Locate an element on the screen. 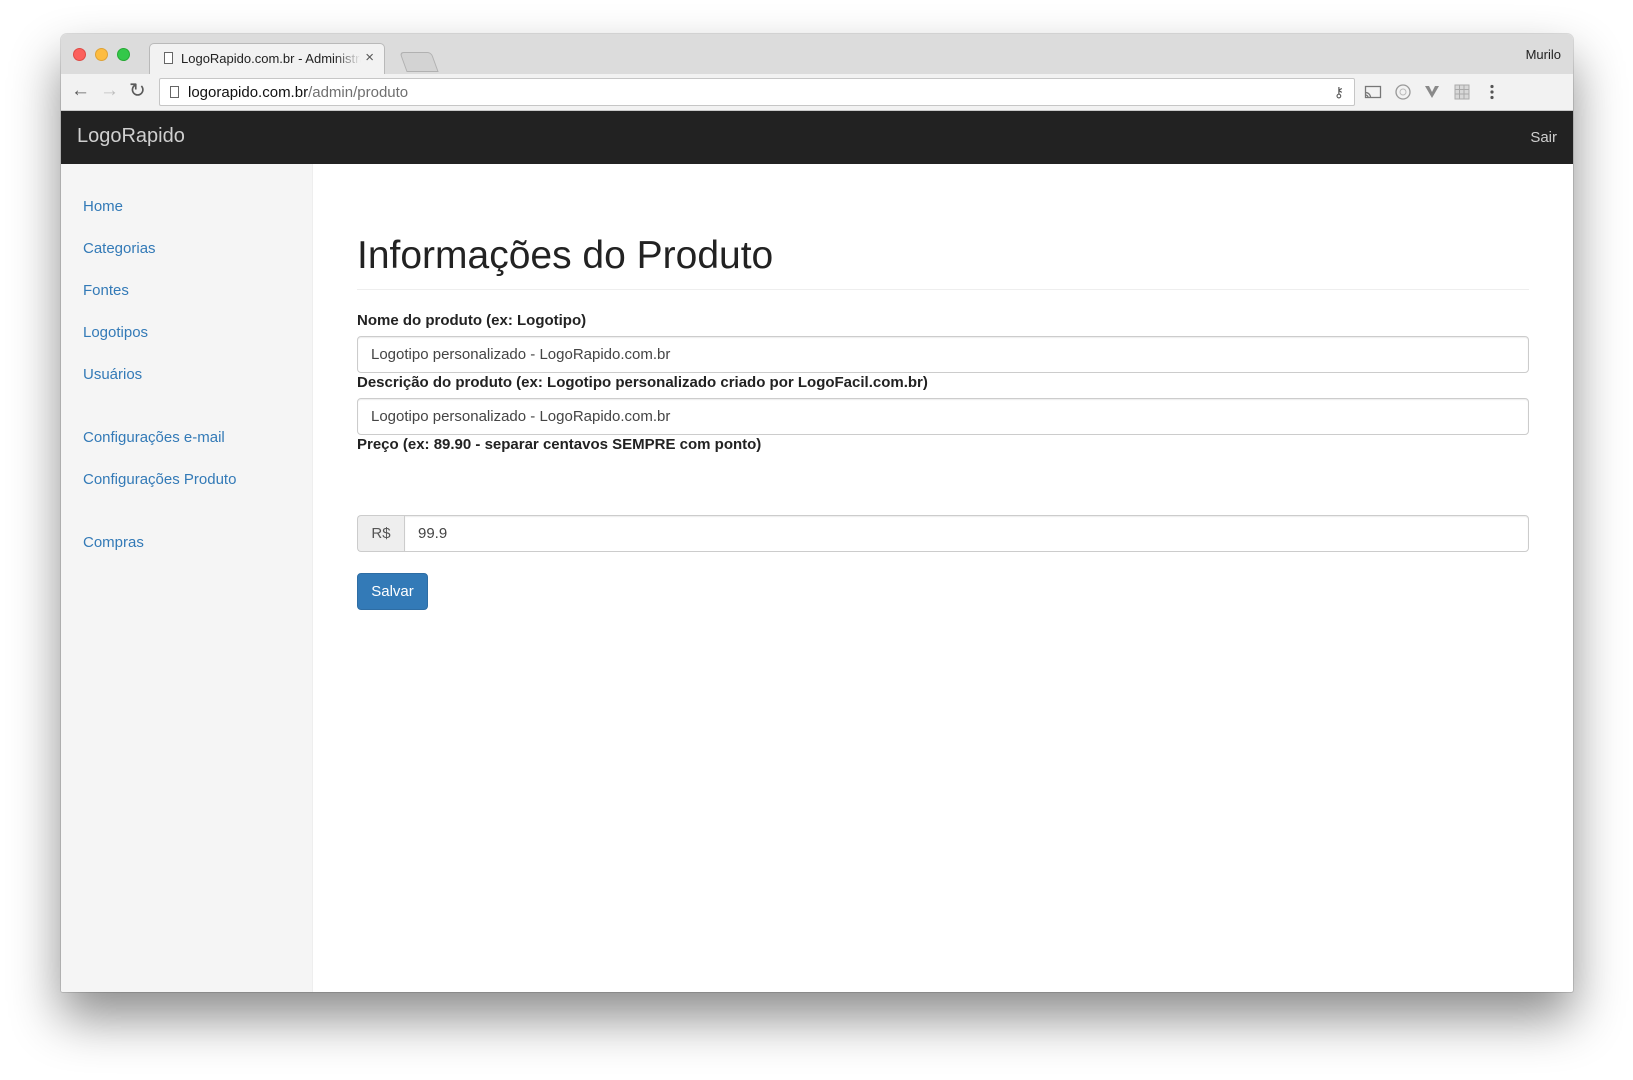  v-extension-icon is located at coordinates (1432, 92).